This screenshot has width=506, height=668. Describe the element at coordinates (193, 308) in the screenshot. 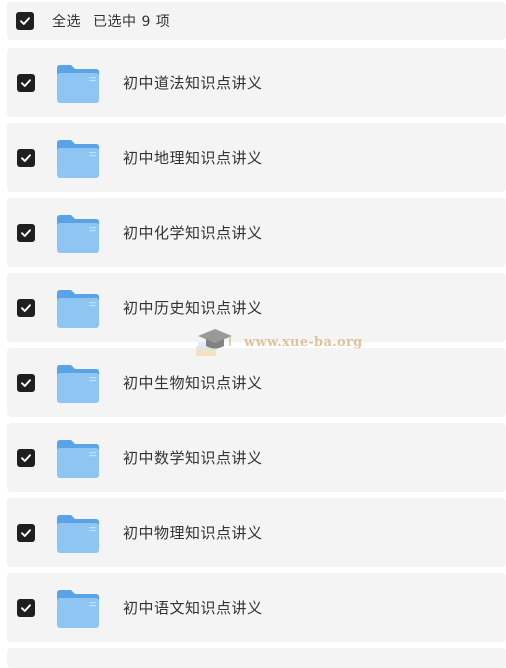

I see `item-name: 初中历史知识点讲义` at that location.